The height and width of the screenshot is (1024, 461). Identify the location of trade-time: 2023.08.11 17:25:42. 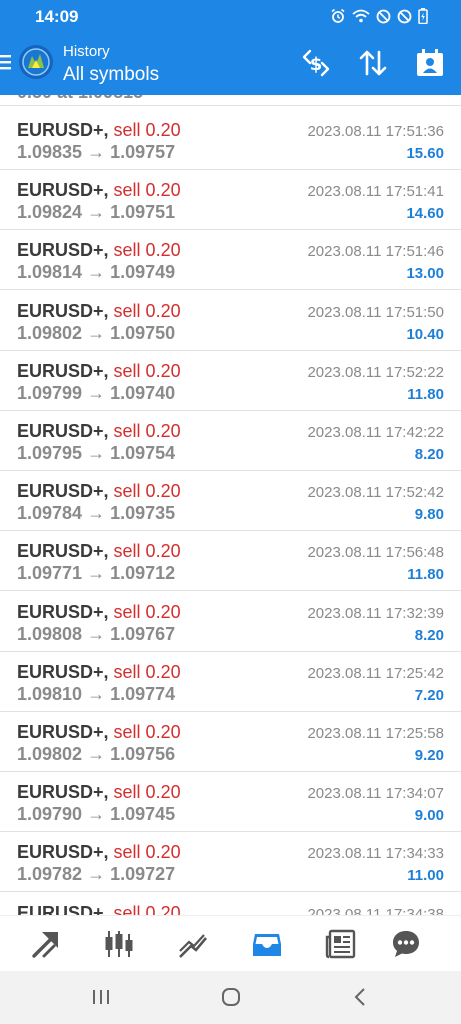
(375, 673).